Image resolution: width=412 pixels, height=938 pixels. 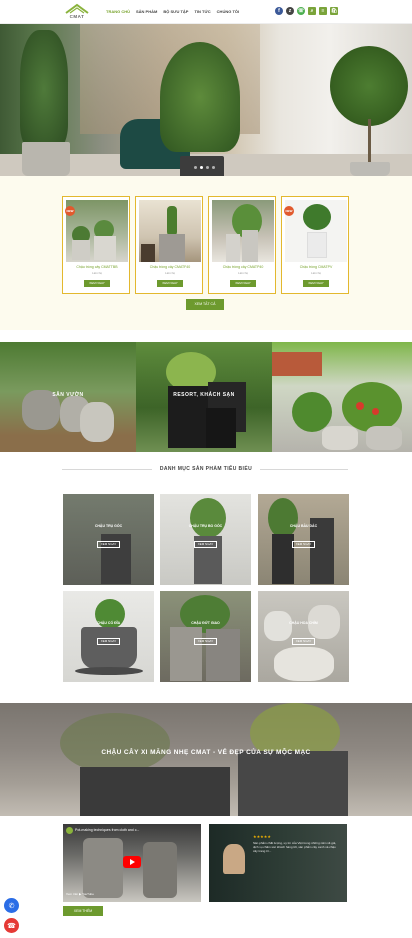 I want to click on search-icon: ⌕, so click(x=312, y=11).